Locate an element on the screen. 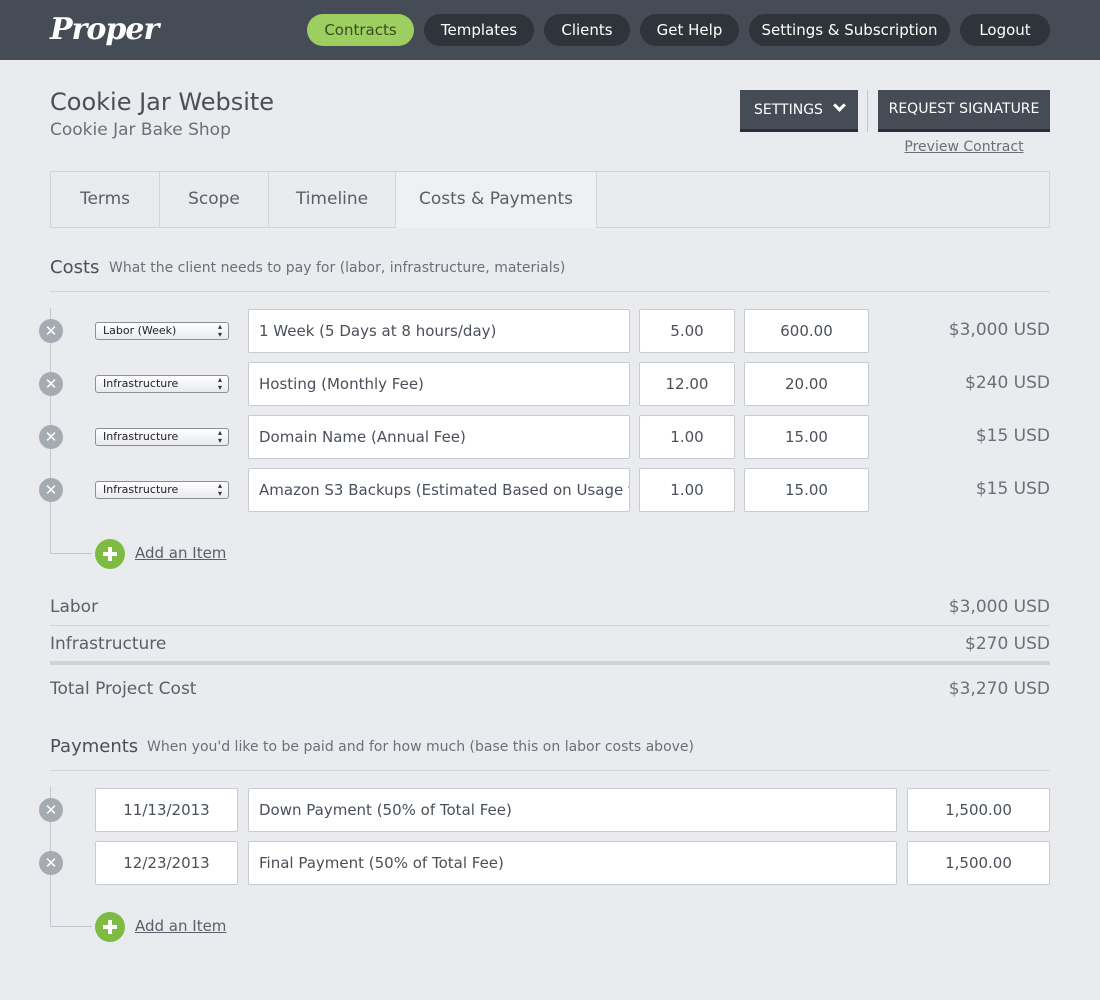  cost-description-input-2: Hosting (Monthly Fee) is located at coordinates (439, 384).